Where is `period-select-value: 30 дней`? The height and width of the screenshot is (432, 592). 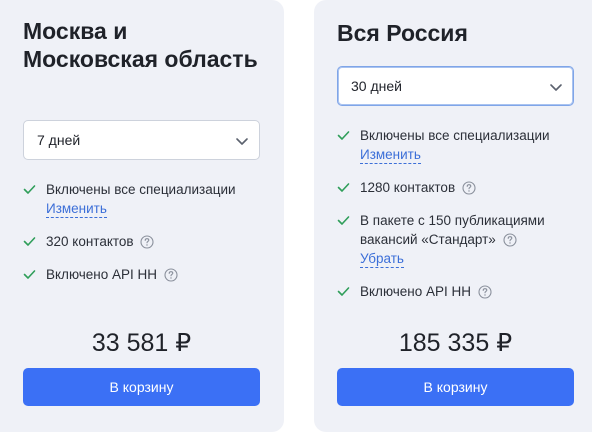 period-select-value: 30 дней is located at coordinates (376, 86).